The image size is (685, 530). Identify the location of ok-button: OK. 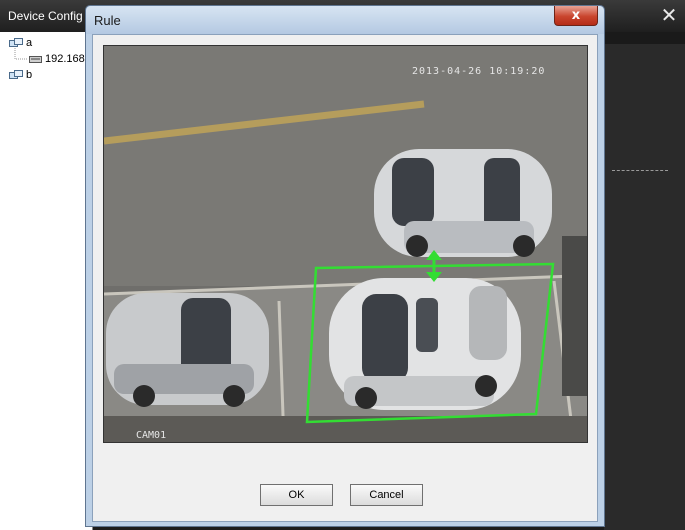
(296, 495).